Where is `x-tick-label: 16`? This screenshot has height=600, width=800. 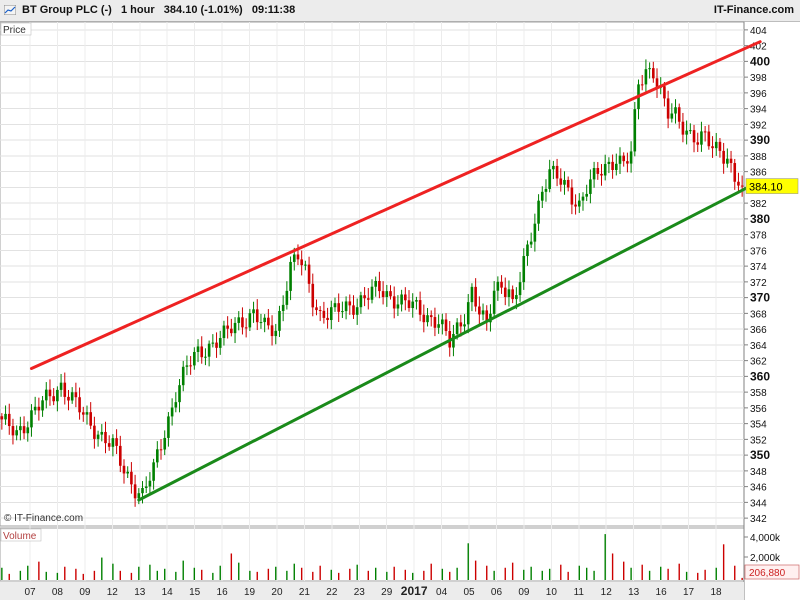
x-tick-label: 16 is located at coordinates (223, 592).